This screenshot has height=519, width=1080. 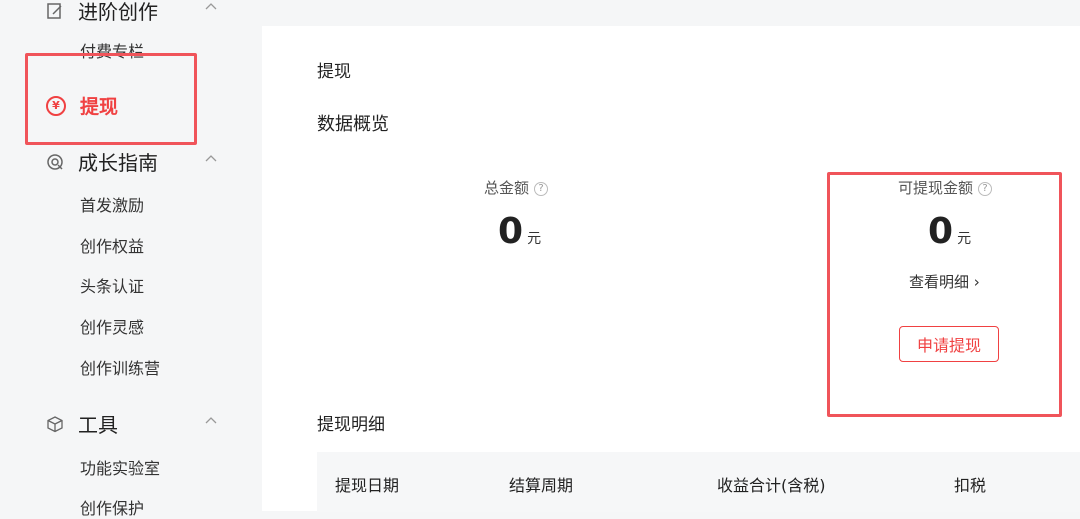 I want to click on column-header-income: 收益合计(含税), so click(x=771, y=485).